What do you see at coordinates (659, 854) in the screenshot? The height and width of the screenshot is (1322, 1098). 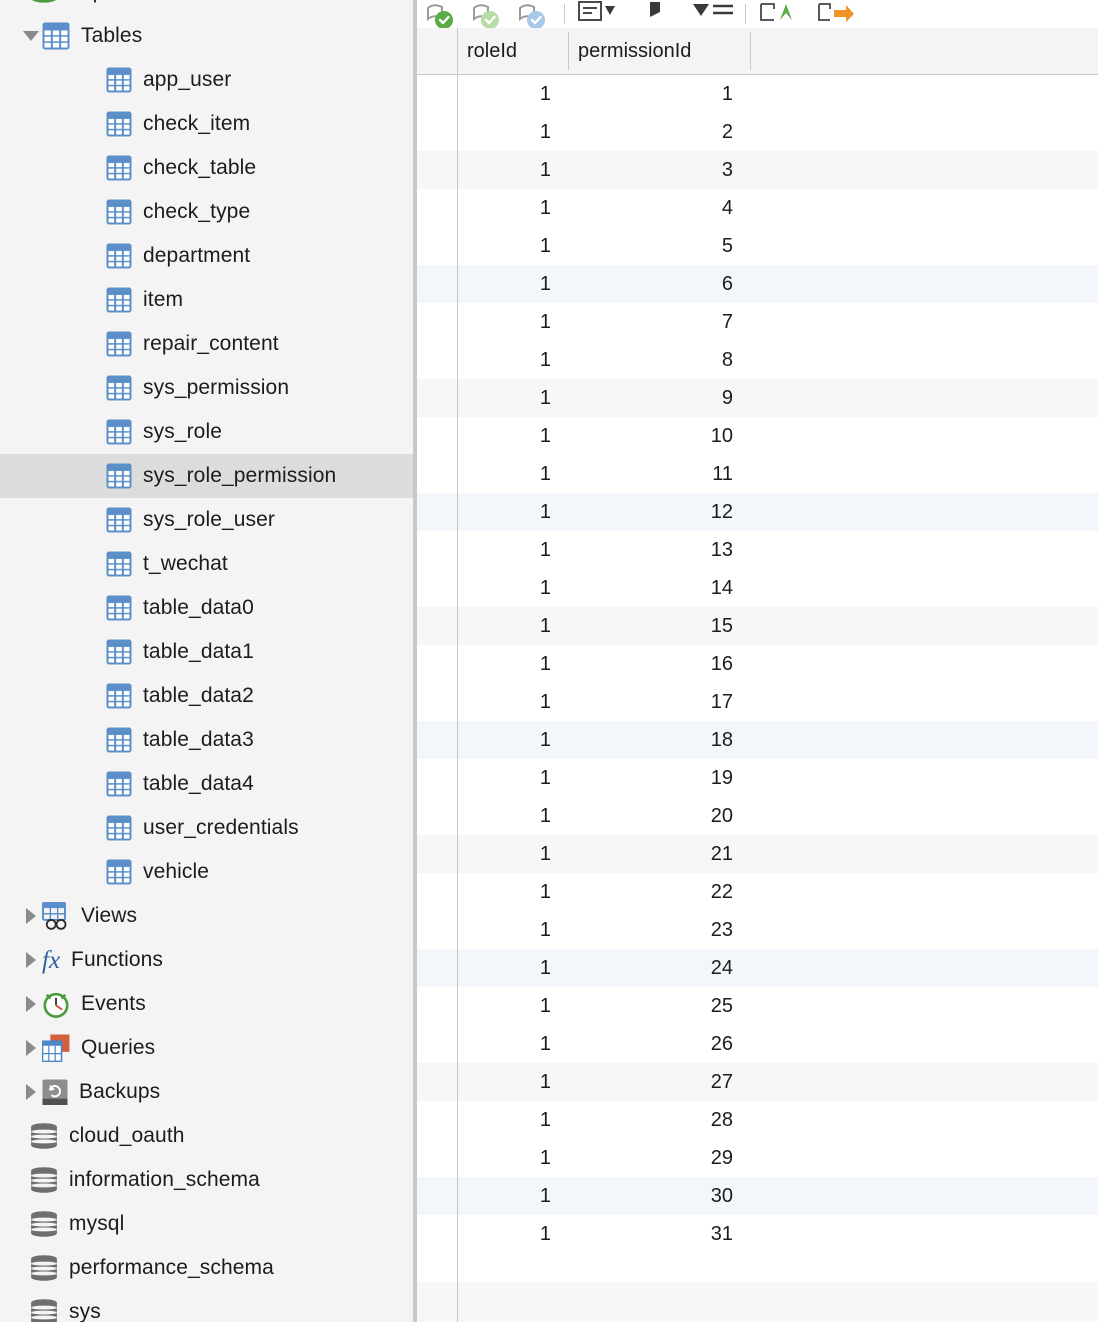 I see `cell-permissionid: 21` at bounding box center [659, 854].